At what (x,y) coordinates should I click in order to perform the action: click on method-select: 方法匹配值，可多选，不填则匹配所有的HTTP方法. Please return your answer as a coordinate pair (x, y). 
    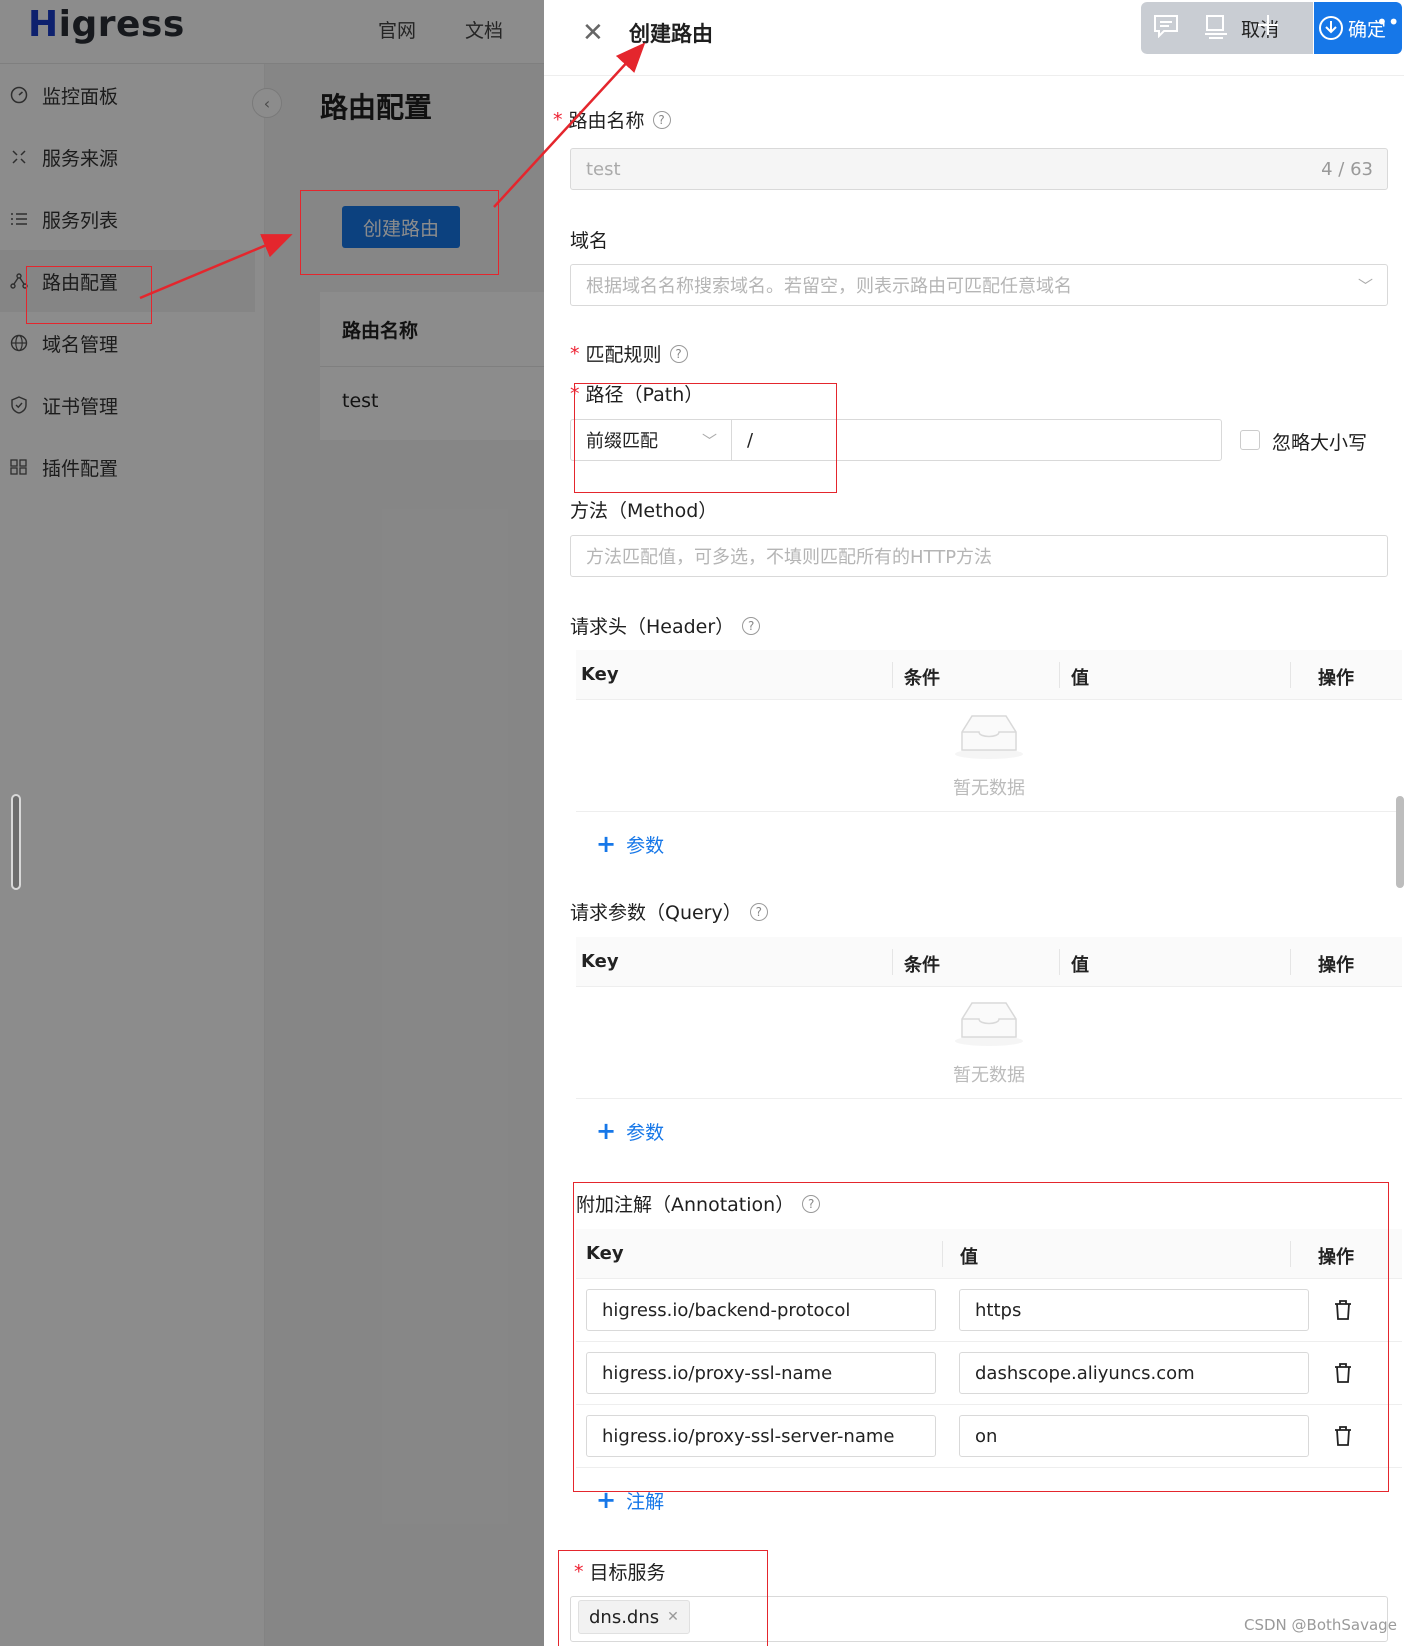
    Looking at the image, I should click on (979, 556).